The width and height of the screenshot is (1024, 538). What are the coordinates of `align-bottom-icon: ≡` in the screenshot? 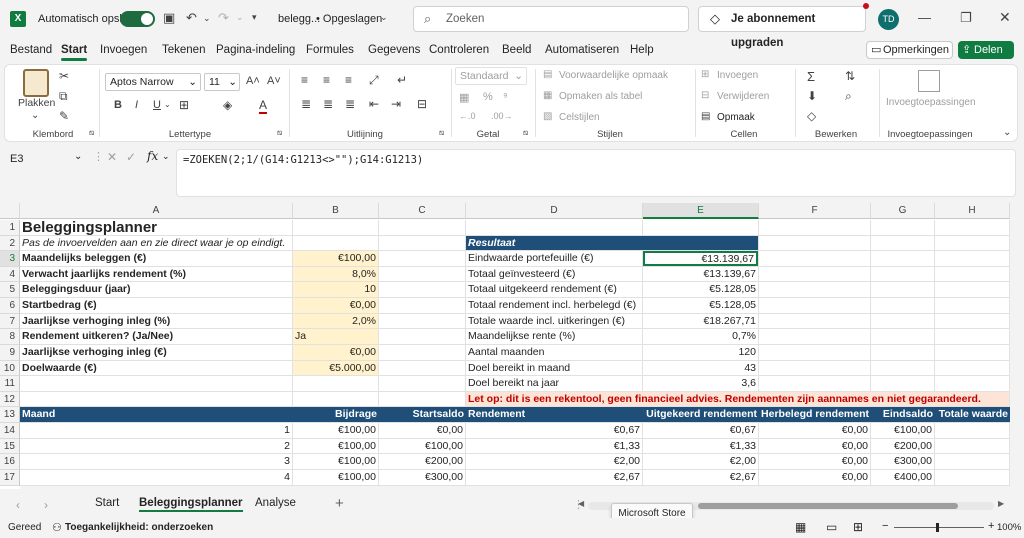 It's located at (348, 80).